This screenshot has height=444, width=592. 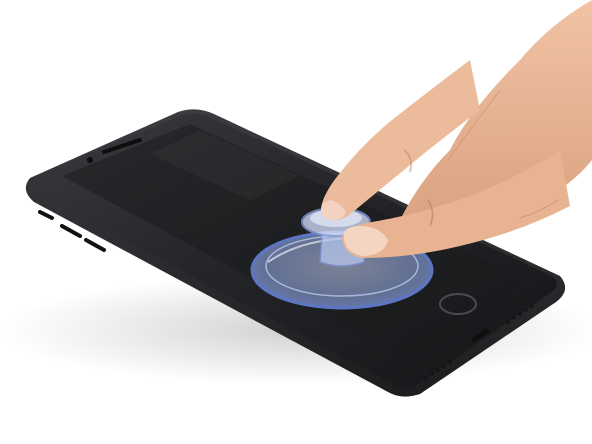 What do you see at coordinates (95, 245) in the screenshot?
I see `phone-volume-down` at bounding box center [95, 245].